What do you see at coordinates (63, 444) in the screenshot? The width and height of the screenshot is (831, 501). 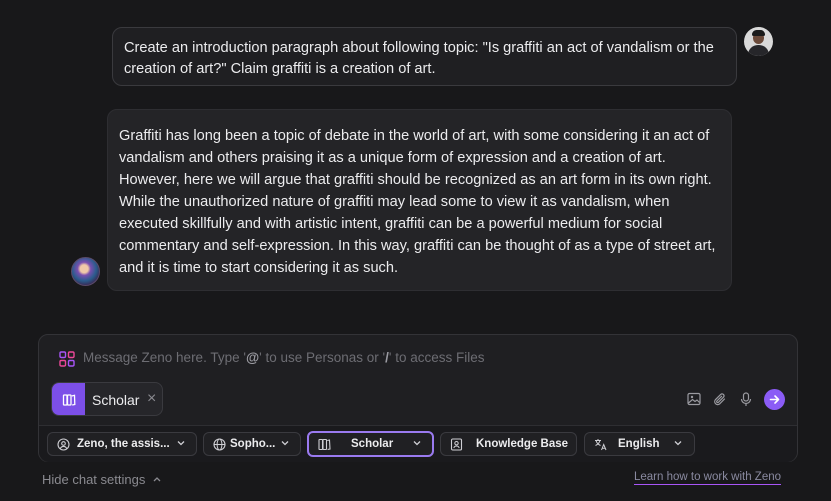 I see `persona-icon` at bounding box center [63, 444].